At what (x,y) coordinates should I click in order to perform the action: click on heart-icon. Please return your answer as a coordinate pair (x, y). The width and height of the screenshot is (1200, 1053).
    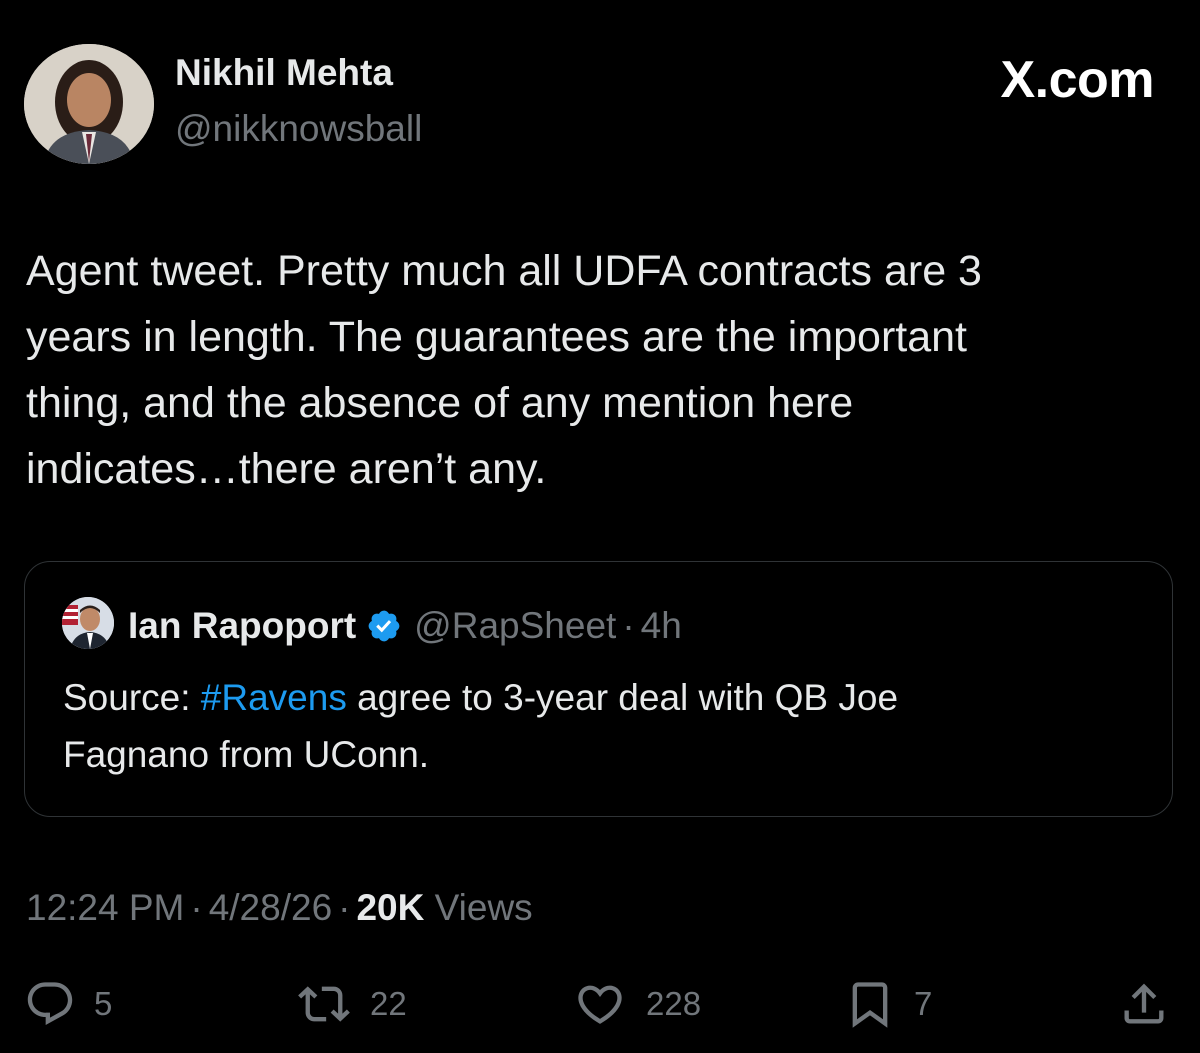
    Looking at the image, I should click on (600, 1004).